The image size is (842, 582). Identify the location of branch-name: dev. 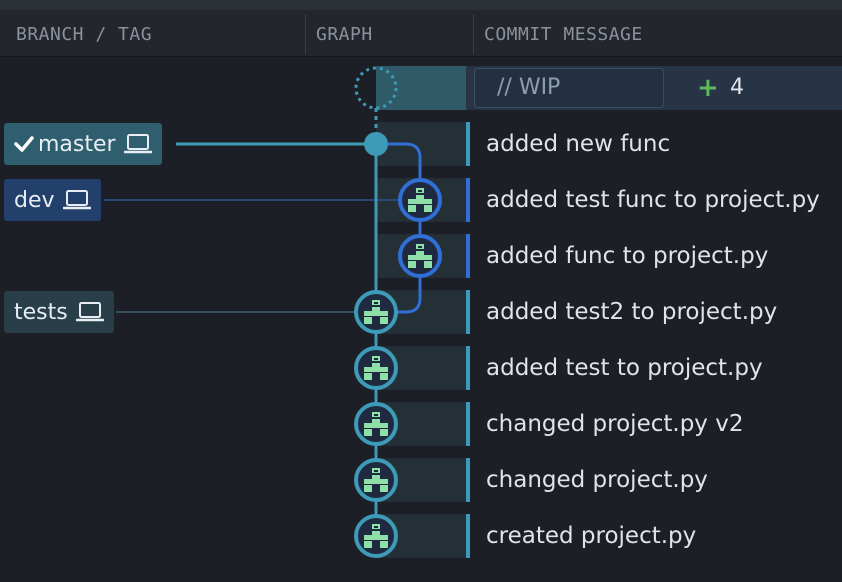
(34, 200).